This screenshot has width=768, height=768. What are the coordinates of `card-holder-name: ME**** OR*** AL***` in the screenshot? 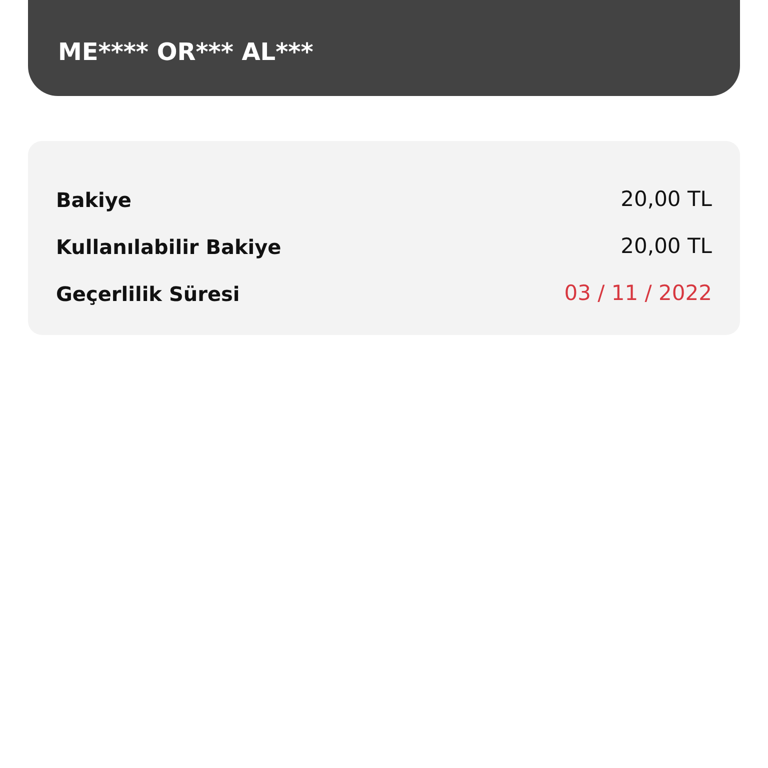 It's located at (186, 52).